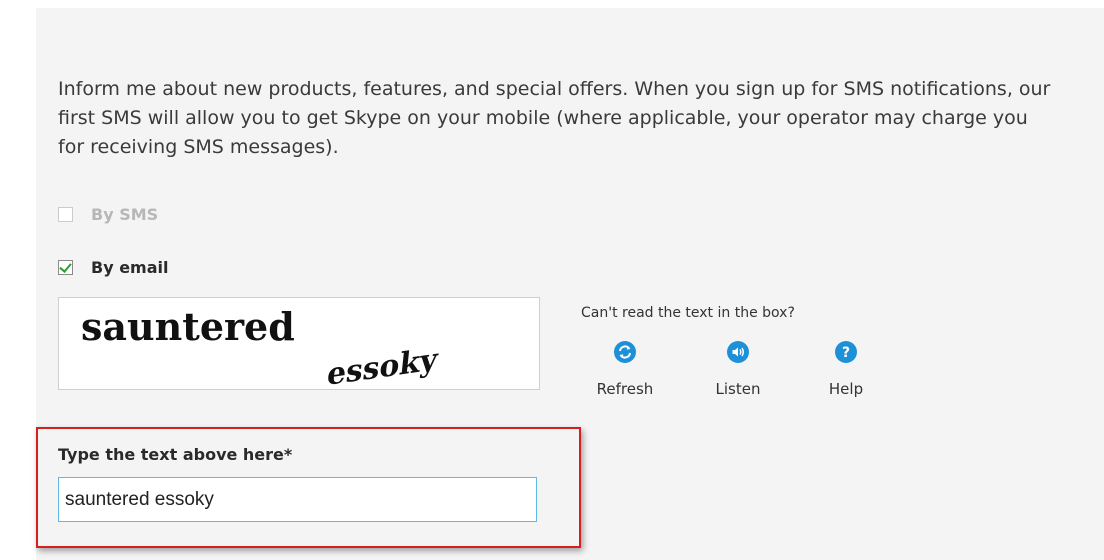 The image size is (1104, 560). I want to click on listen-label: Listen, so click(738, 389).